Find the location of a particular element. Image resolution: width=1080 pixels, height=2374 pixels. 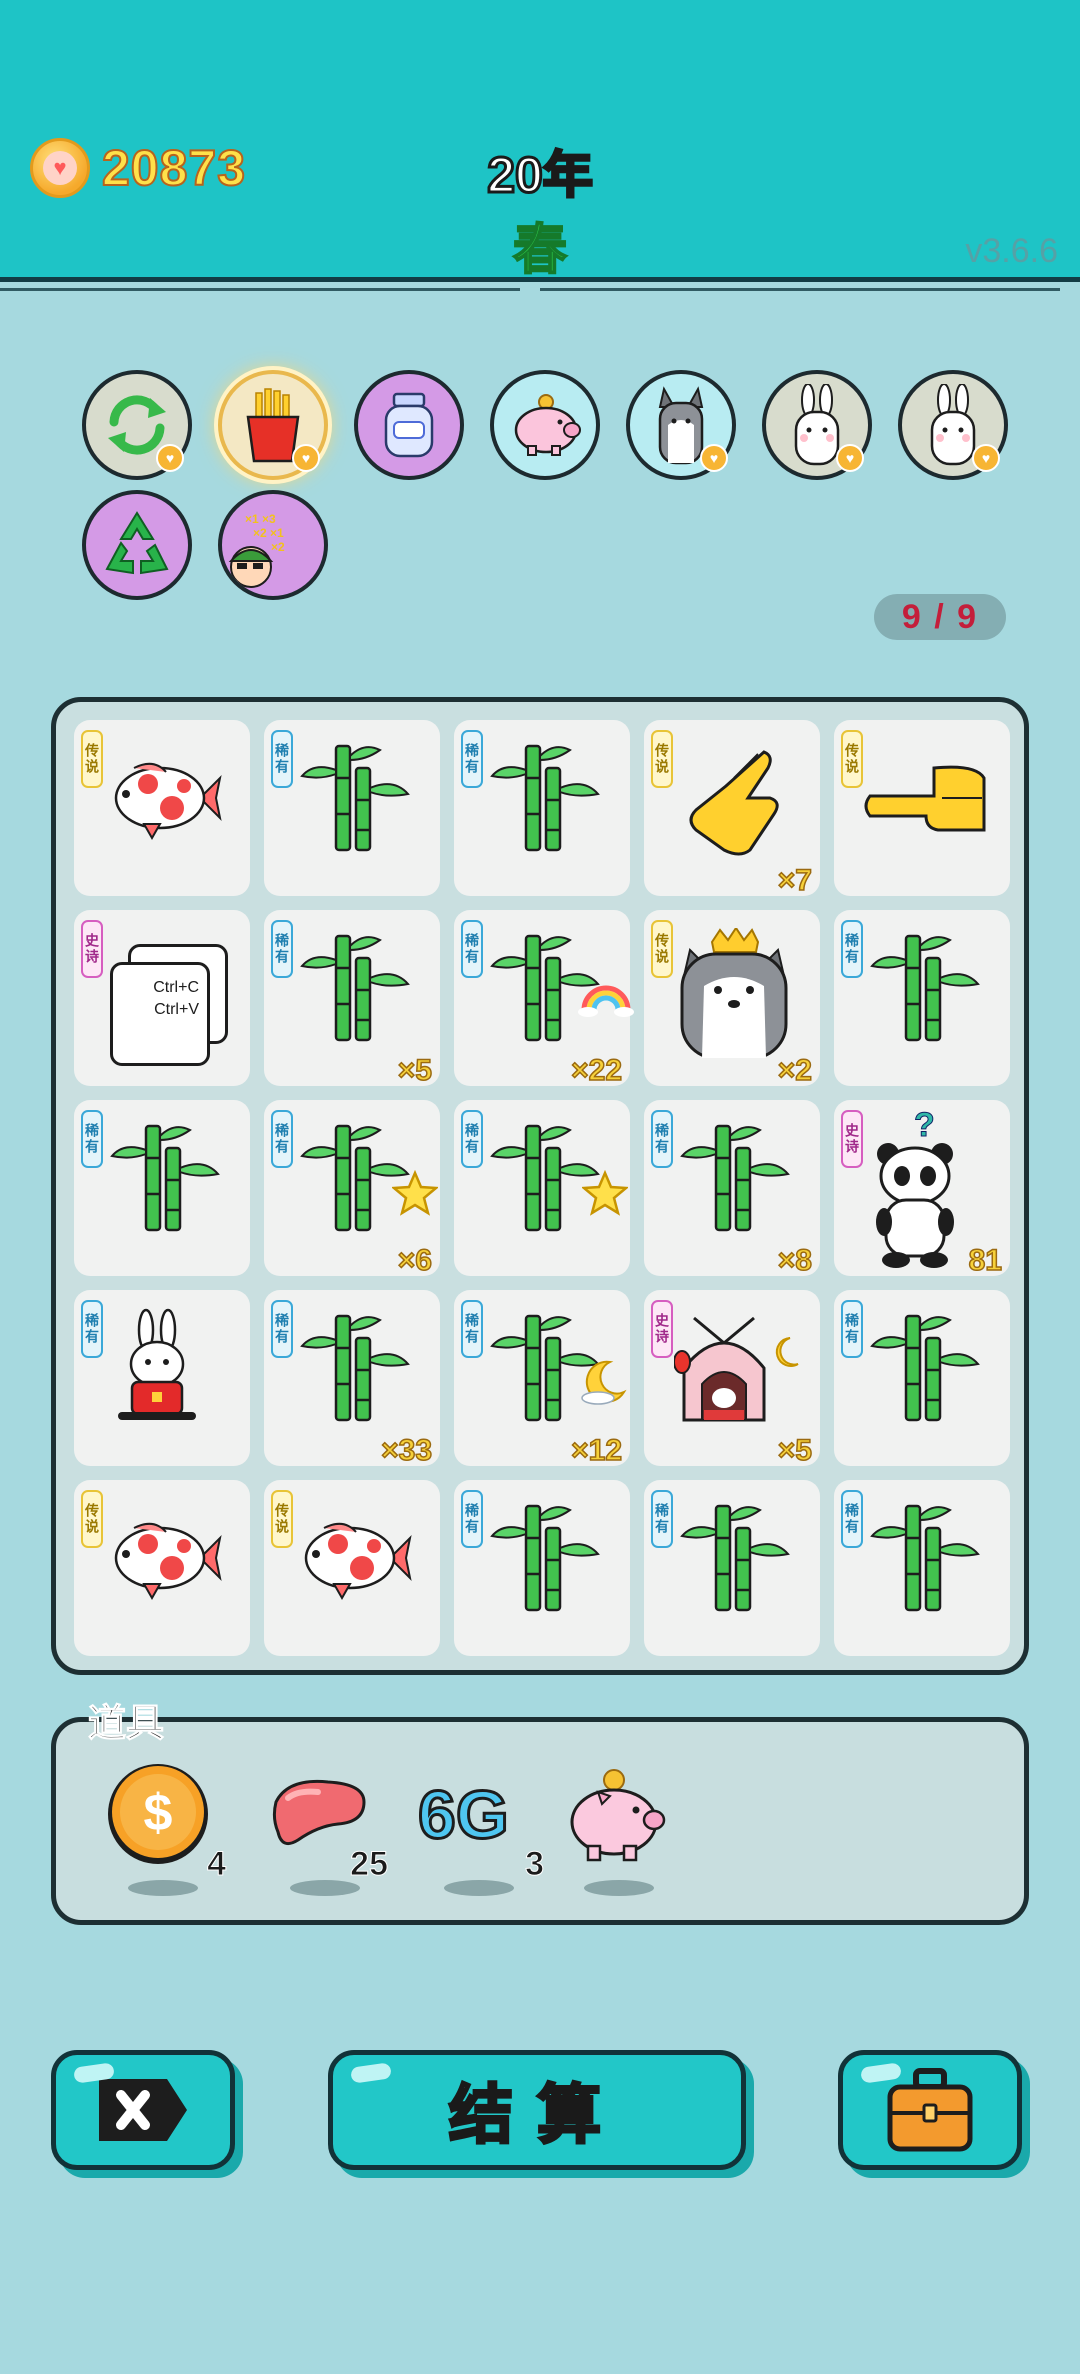

multiplier-icon: ×1 ×3 ×2 ×1 ×2 is located at coordinates (273, 545).